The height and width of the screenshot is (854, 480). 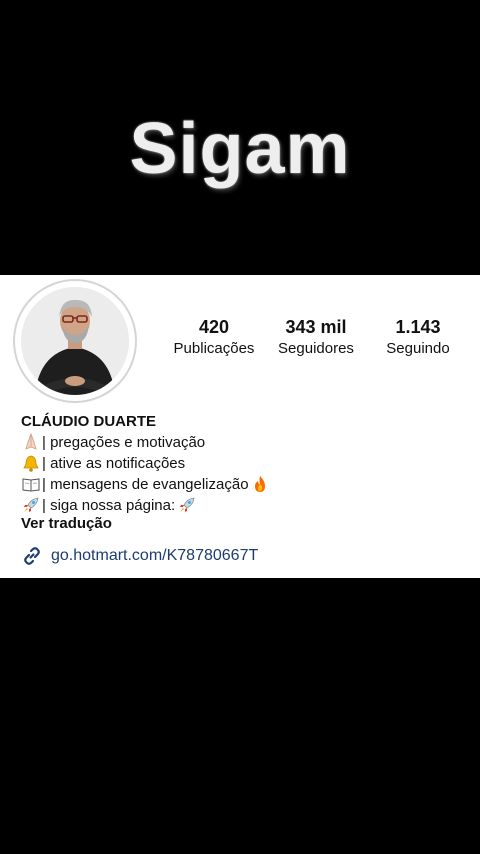 I want to click on bio-text: | pregações e motivação, so click(x=124, y=442).